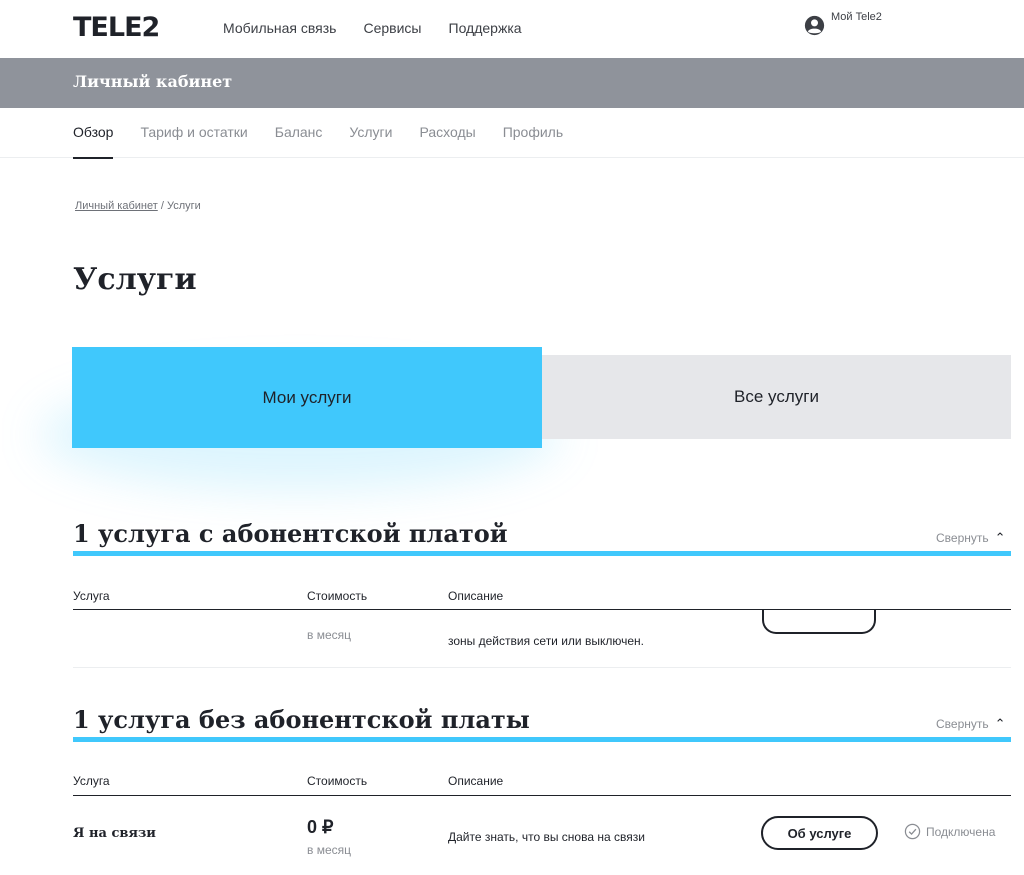 The width and height of the screenshot is (1024, 875). Describe the element at coordinates (961, 831) in the screenshot. I see `status-label: Подключена` at that location.